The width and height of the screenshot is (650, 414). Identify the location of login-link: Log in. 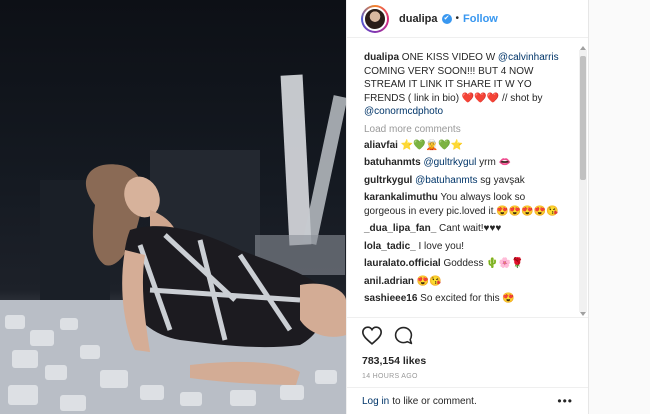
(375, 401).